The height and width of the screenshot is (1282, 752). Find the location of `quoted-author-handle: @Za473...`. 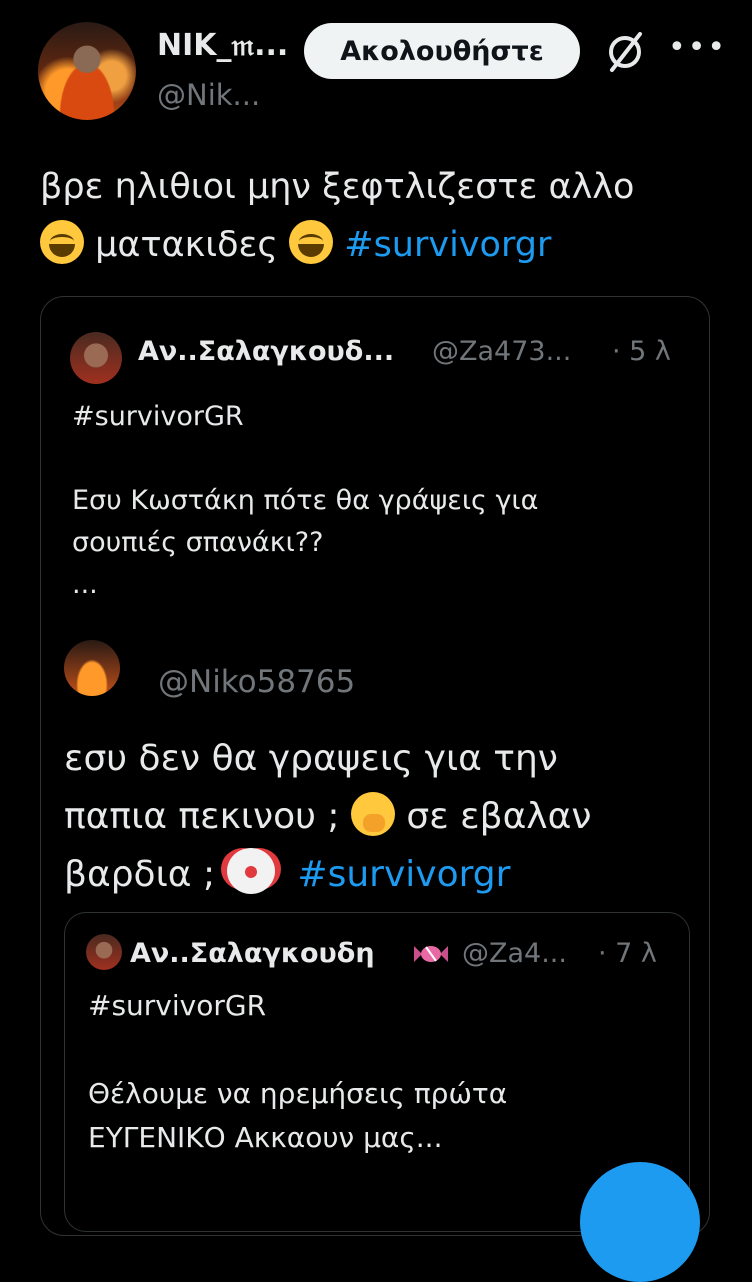

quoted-author-handle: @Za473... is located at coordinates (502, 351).